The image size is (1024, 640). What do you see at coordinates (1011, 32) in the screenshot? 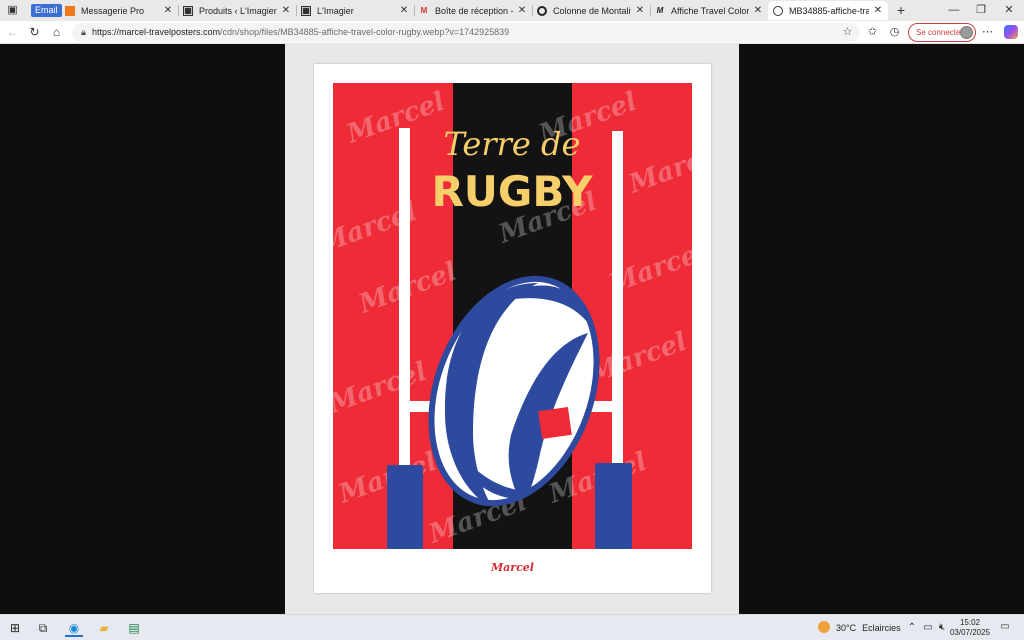
I see `copilot-icon` at bounding box center [1011, 32].